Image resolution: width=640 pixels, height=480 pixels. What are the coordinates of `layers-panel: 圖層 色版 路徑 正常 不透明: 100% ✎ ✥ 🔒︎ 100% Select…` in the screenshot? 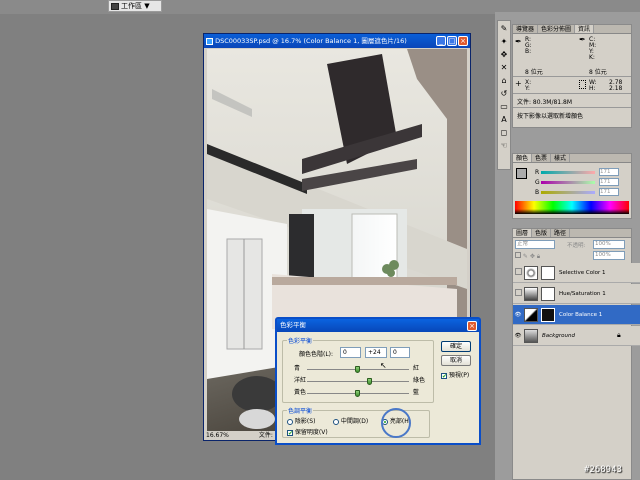 It's located at (576, 354).